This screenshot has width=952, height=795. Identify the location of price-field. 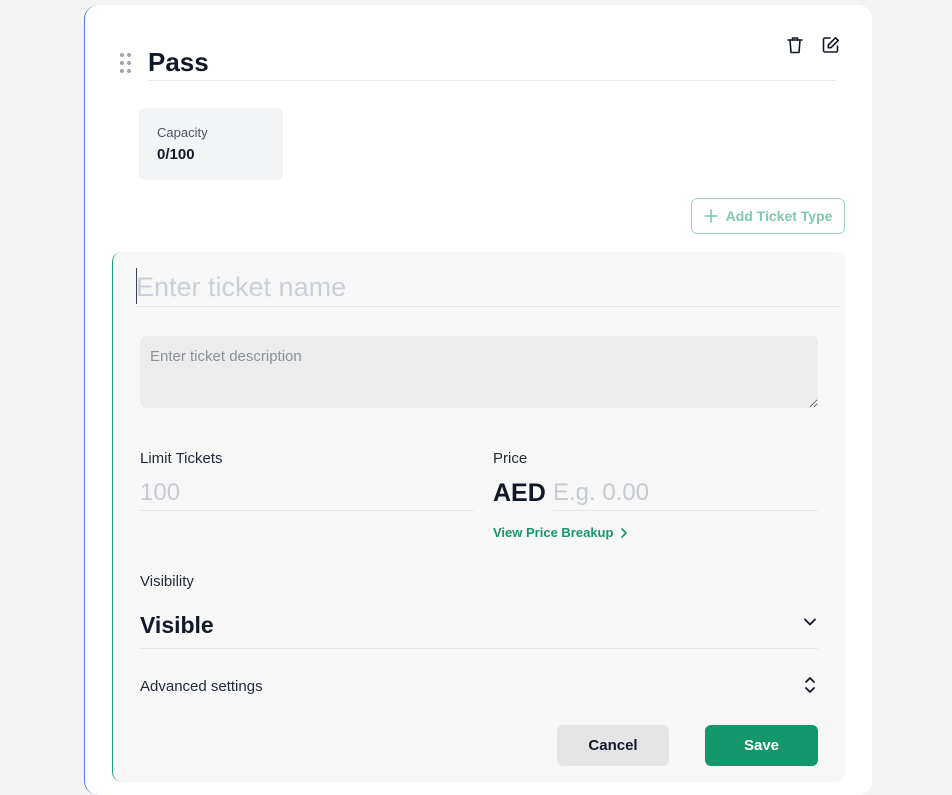
(685, 493).